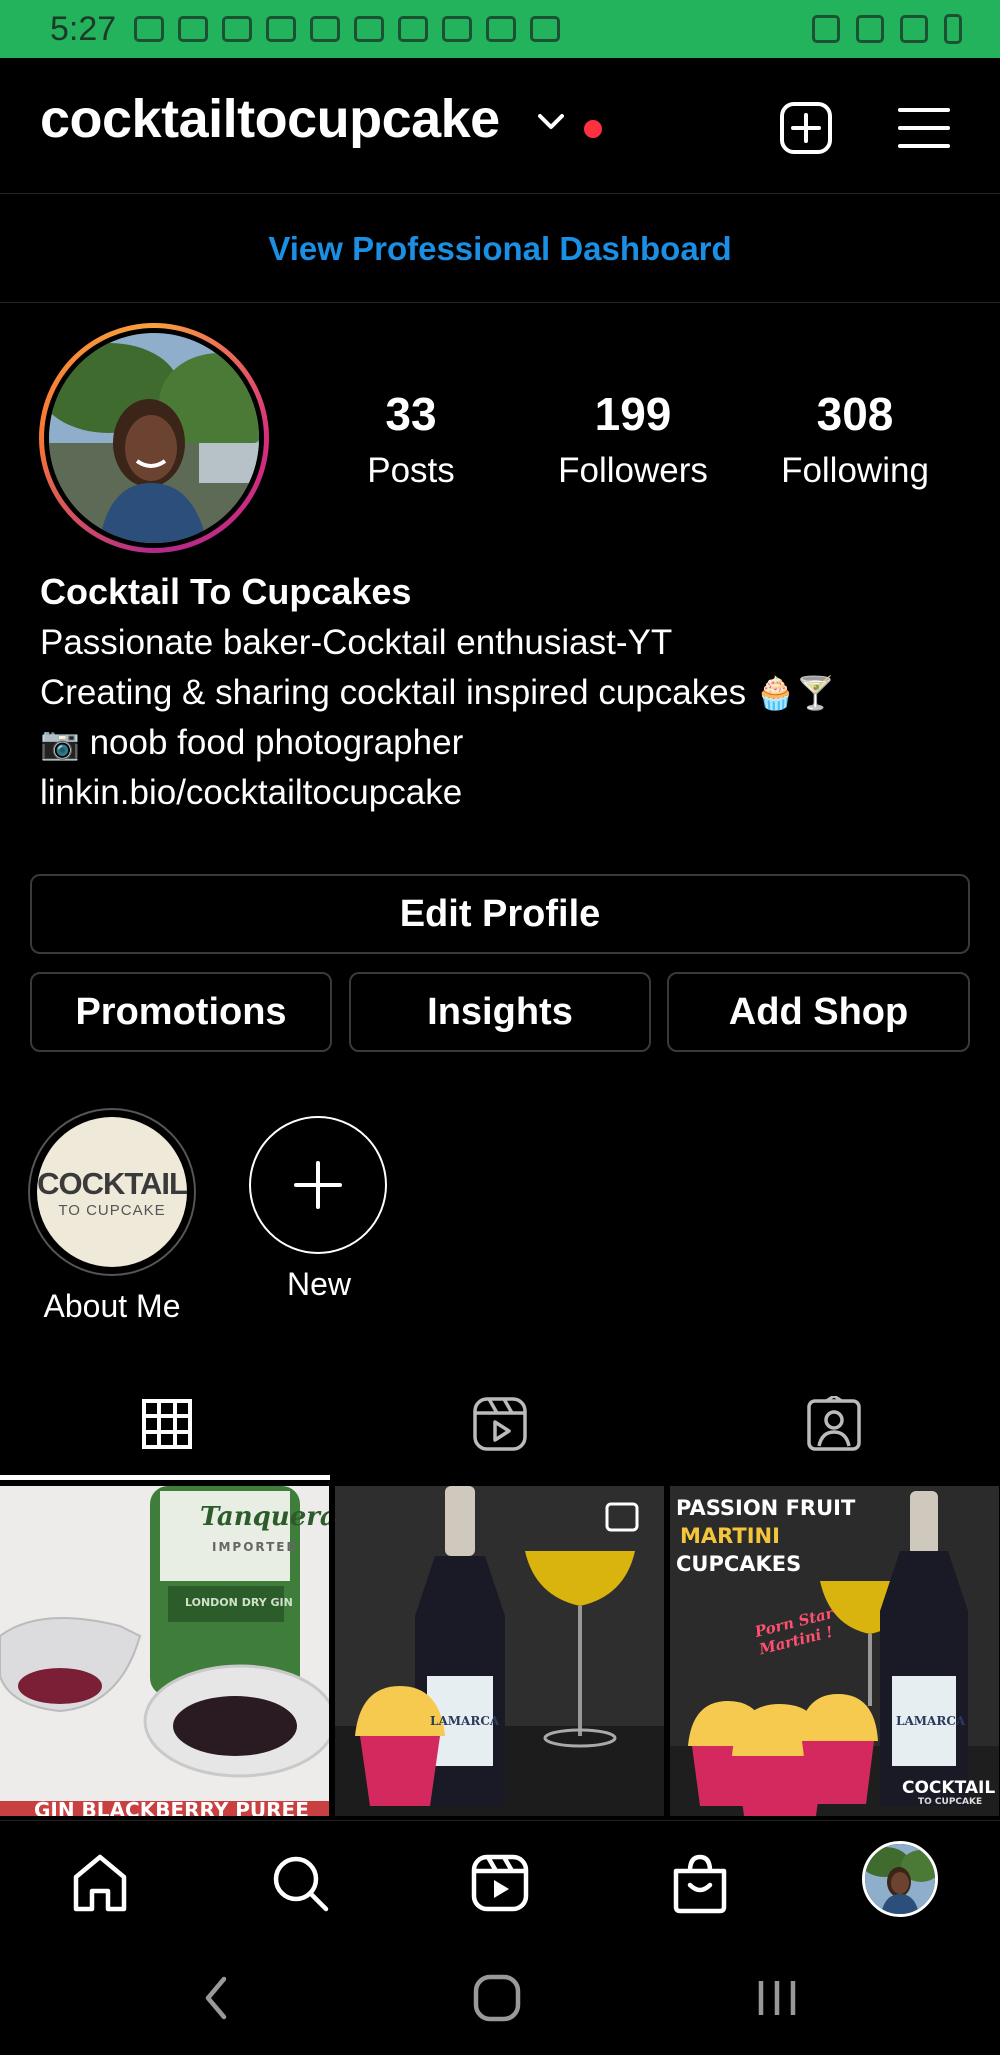 This screenshot has width=1000, height=2055. I want to click on avatar-photo, so click(154, 438).